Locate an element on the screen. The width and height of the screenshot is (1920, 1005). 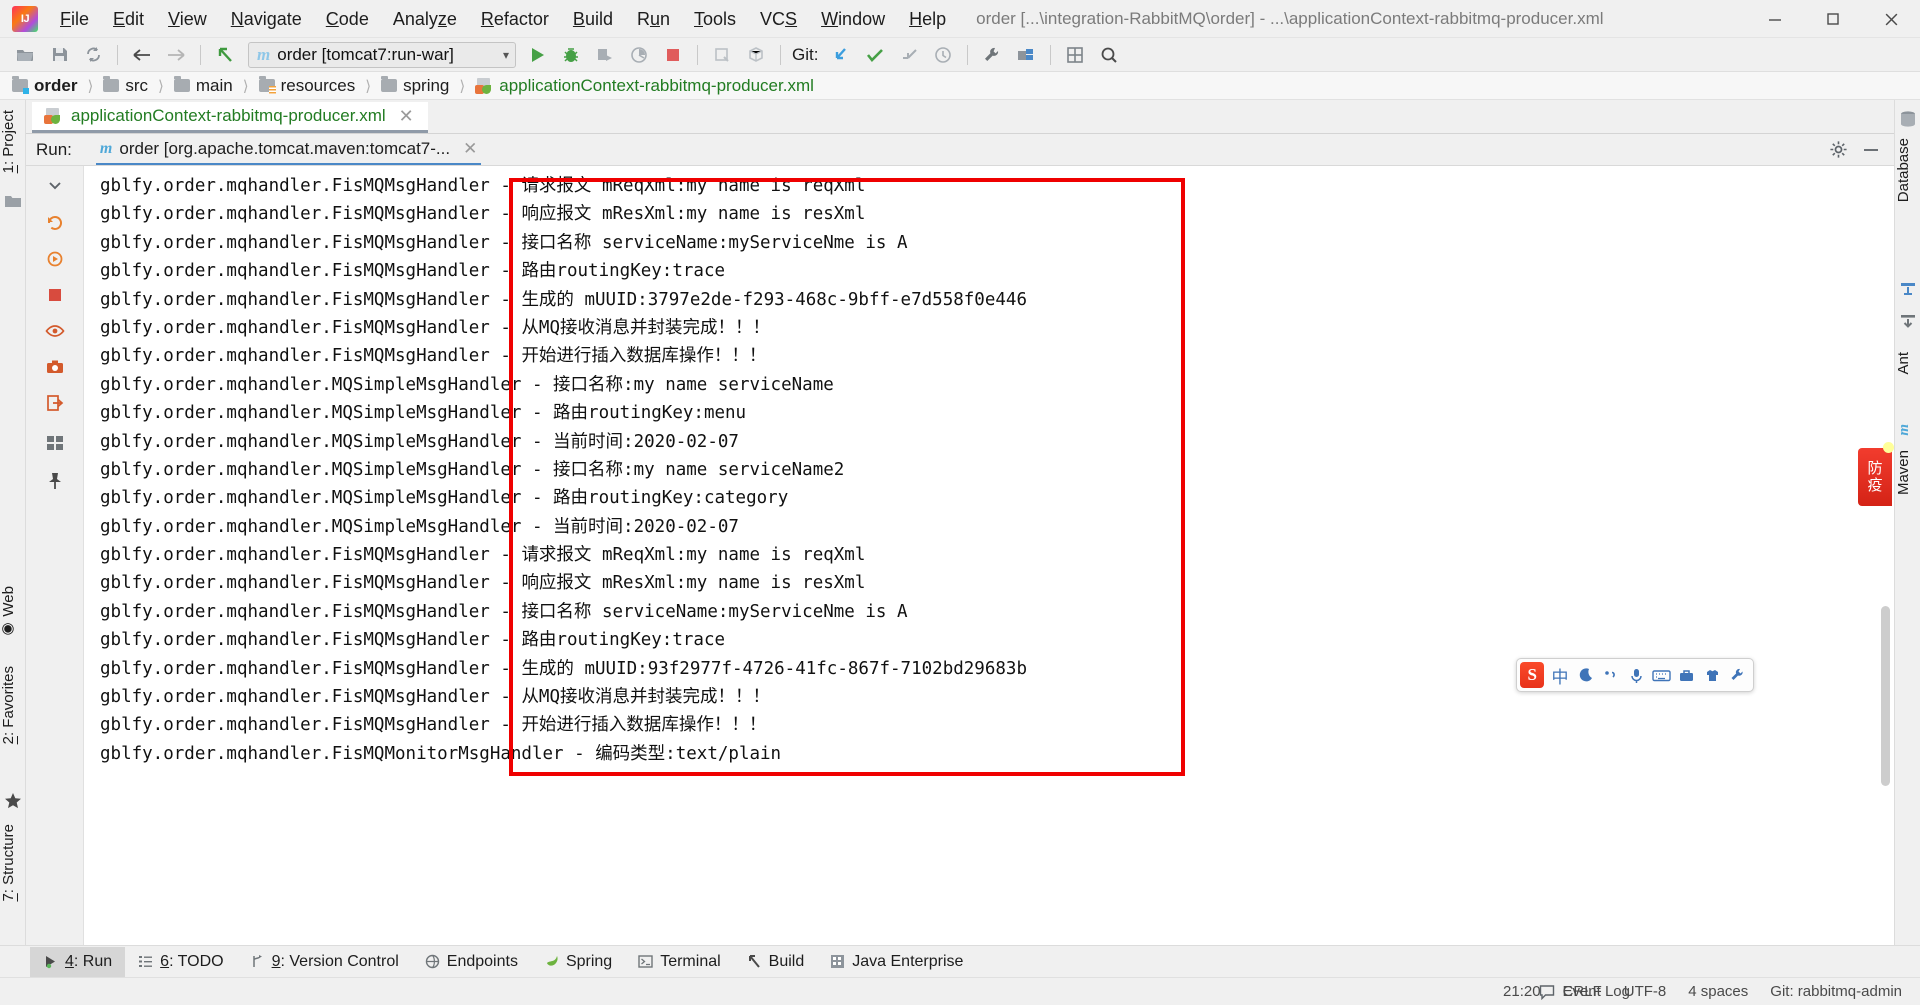
breadcrumb-item-spring: spring is located at coordinates (415, 86).